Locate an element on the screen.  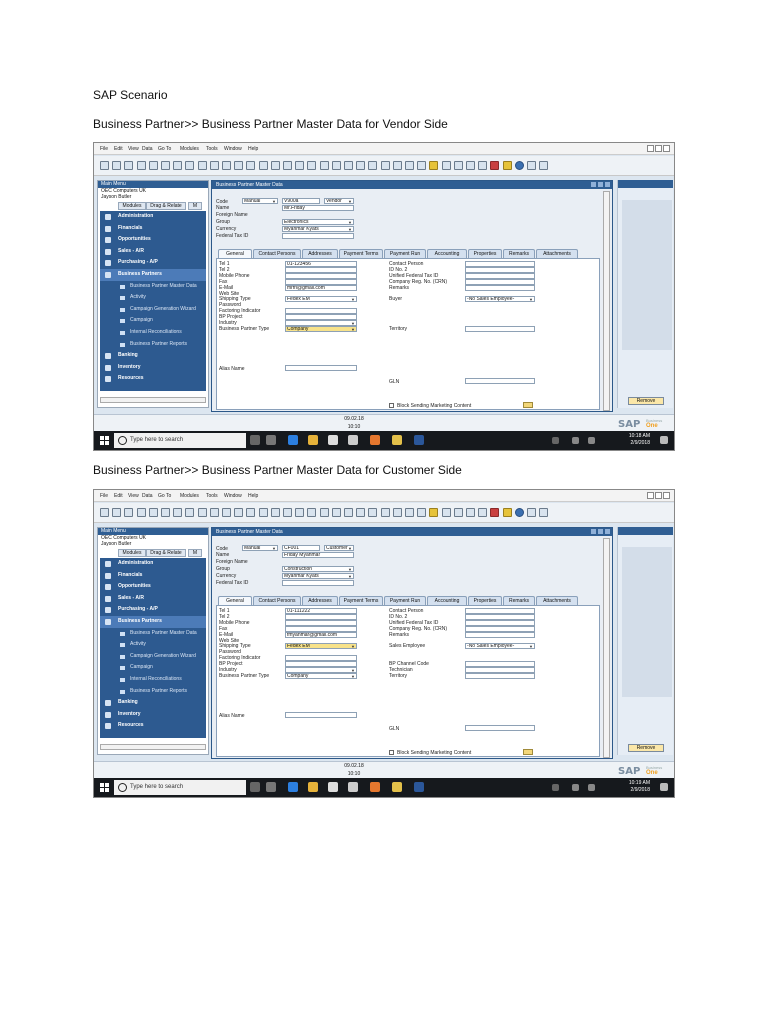
taskbar-search-box: Type here to search is located at coordinates (180, 440).